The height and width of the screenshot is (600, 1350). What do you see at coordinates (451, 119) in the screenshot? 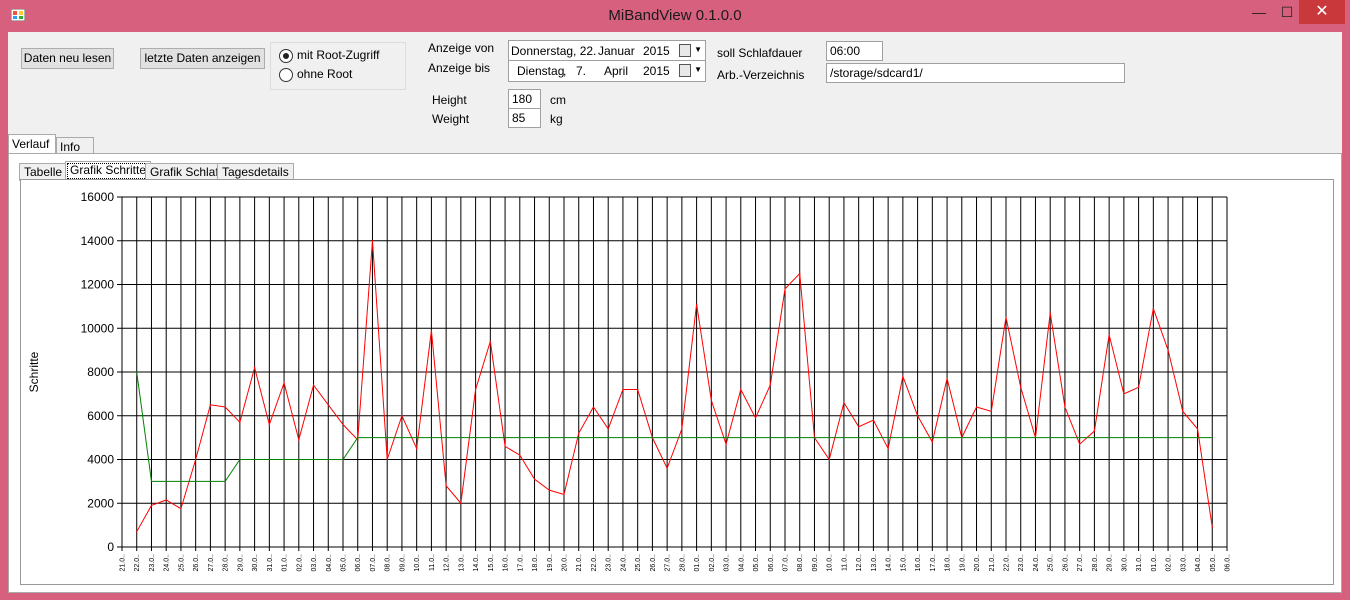
I see `weight-label: Weight` at bounding box center [451, 119].